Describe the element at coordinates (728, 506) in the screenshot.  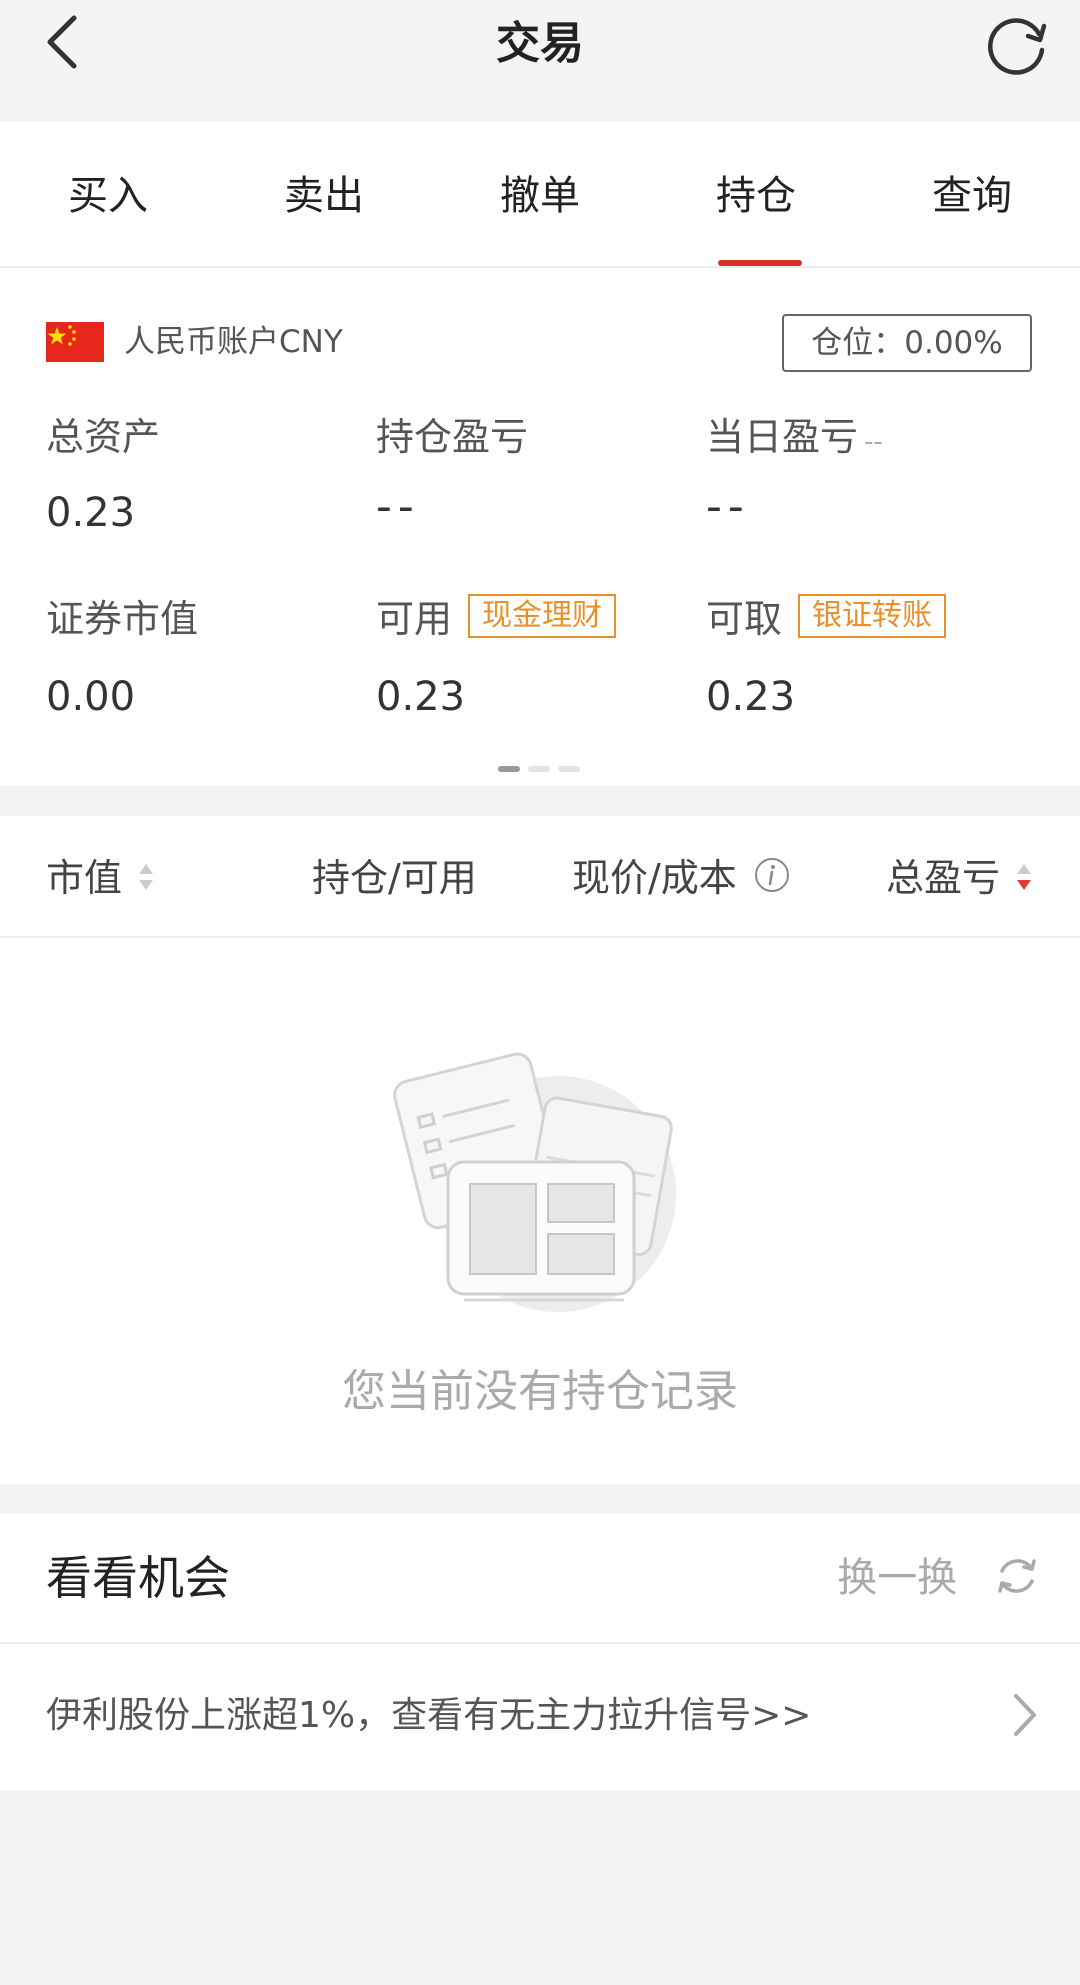
I see `daily-pnl-value: --` at that location.